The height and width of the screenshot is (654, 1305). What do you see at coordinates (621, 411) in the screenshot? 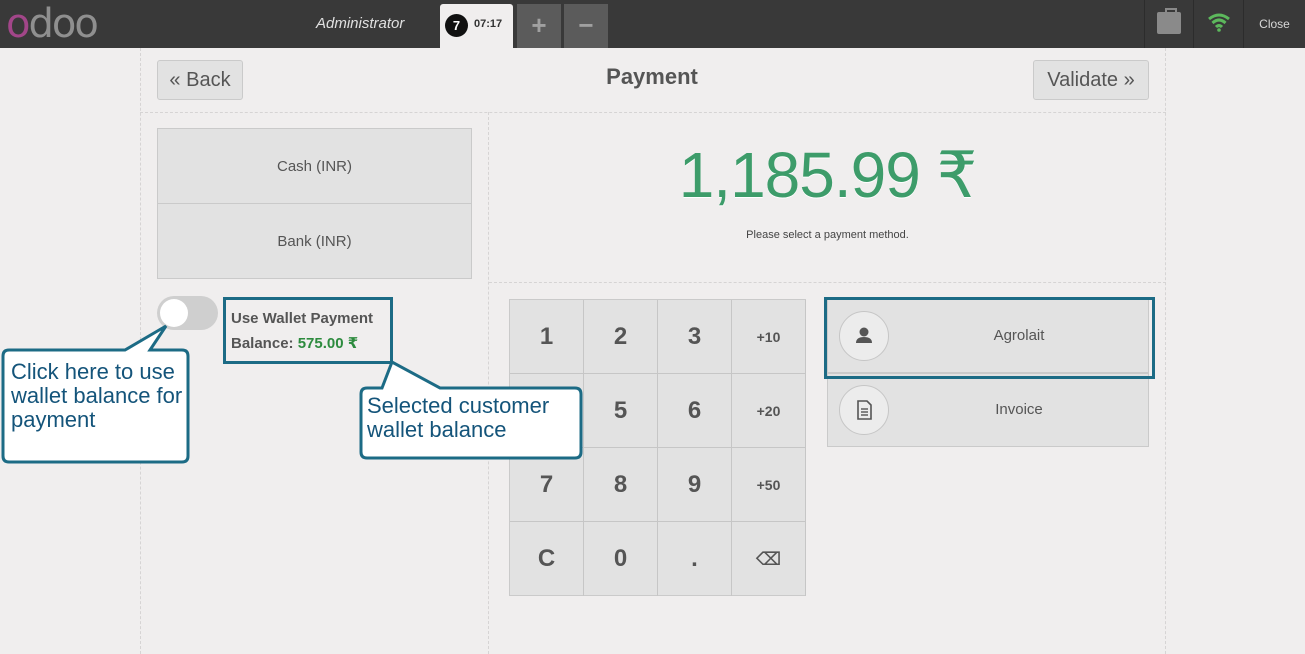
I see `numpad-key: 5` at bounding box center [621, 411].